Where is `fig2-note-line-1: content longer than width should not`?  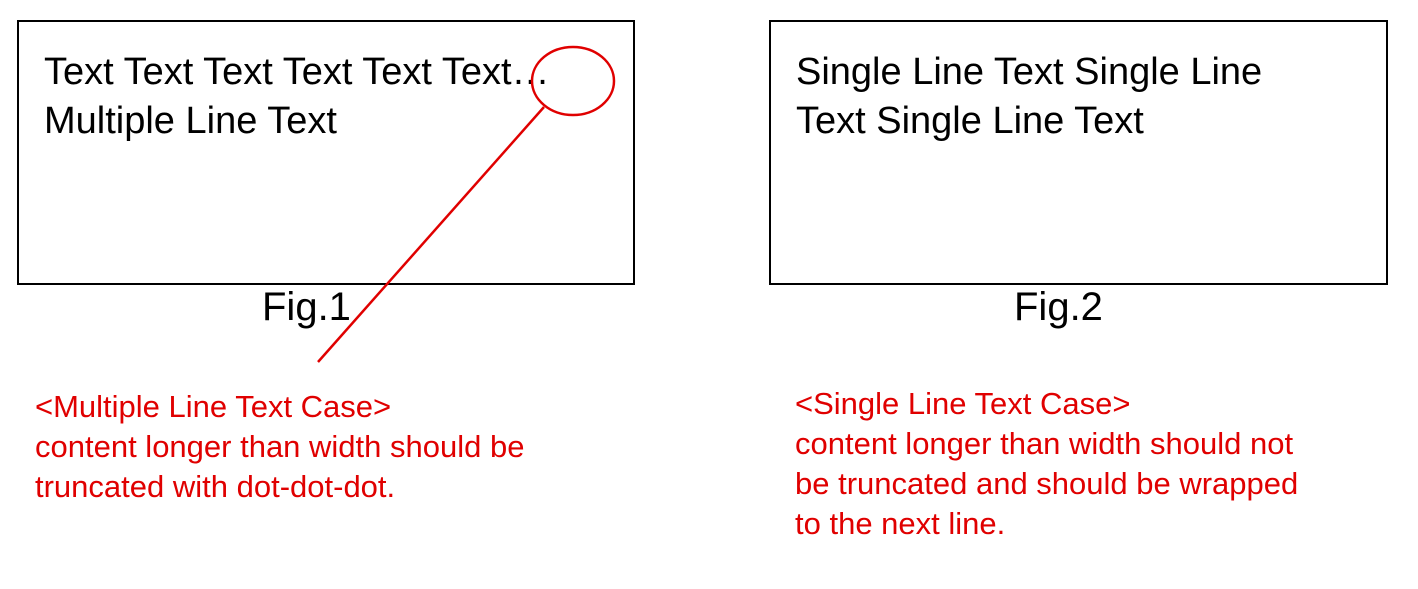
fig2-note-line-1: content longer than width should not is located at coordinates (1044, 443).